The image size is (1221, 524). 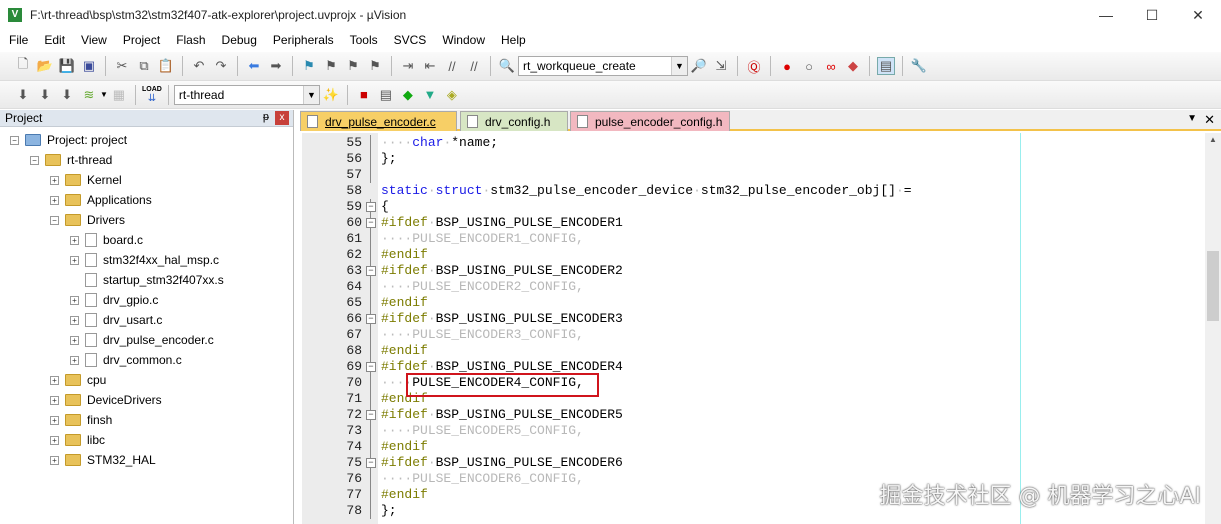 I want to click on tab-pulse_encoder_config-h: pulse_encoder_config.h, so click(x=650, y=121).